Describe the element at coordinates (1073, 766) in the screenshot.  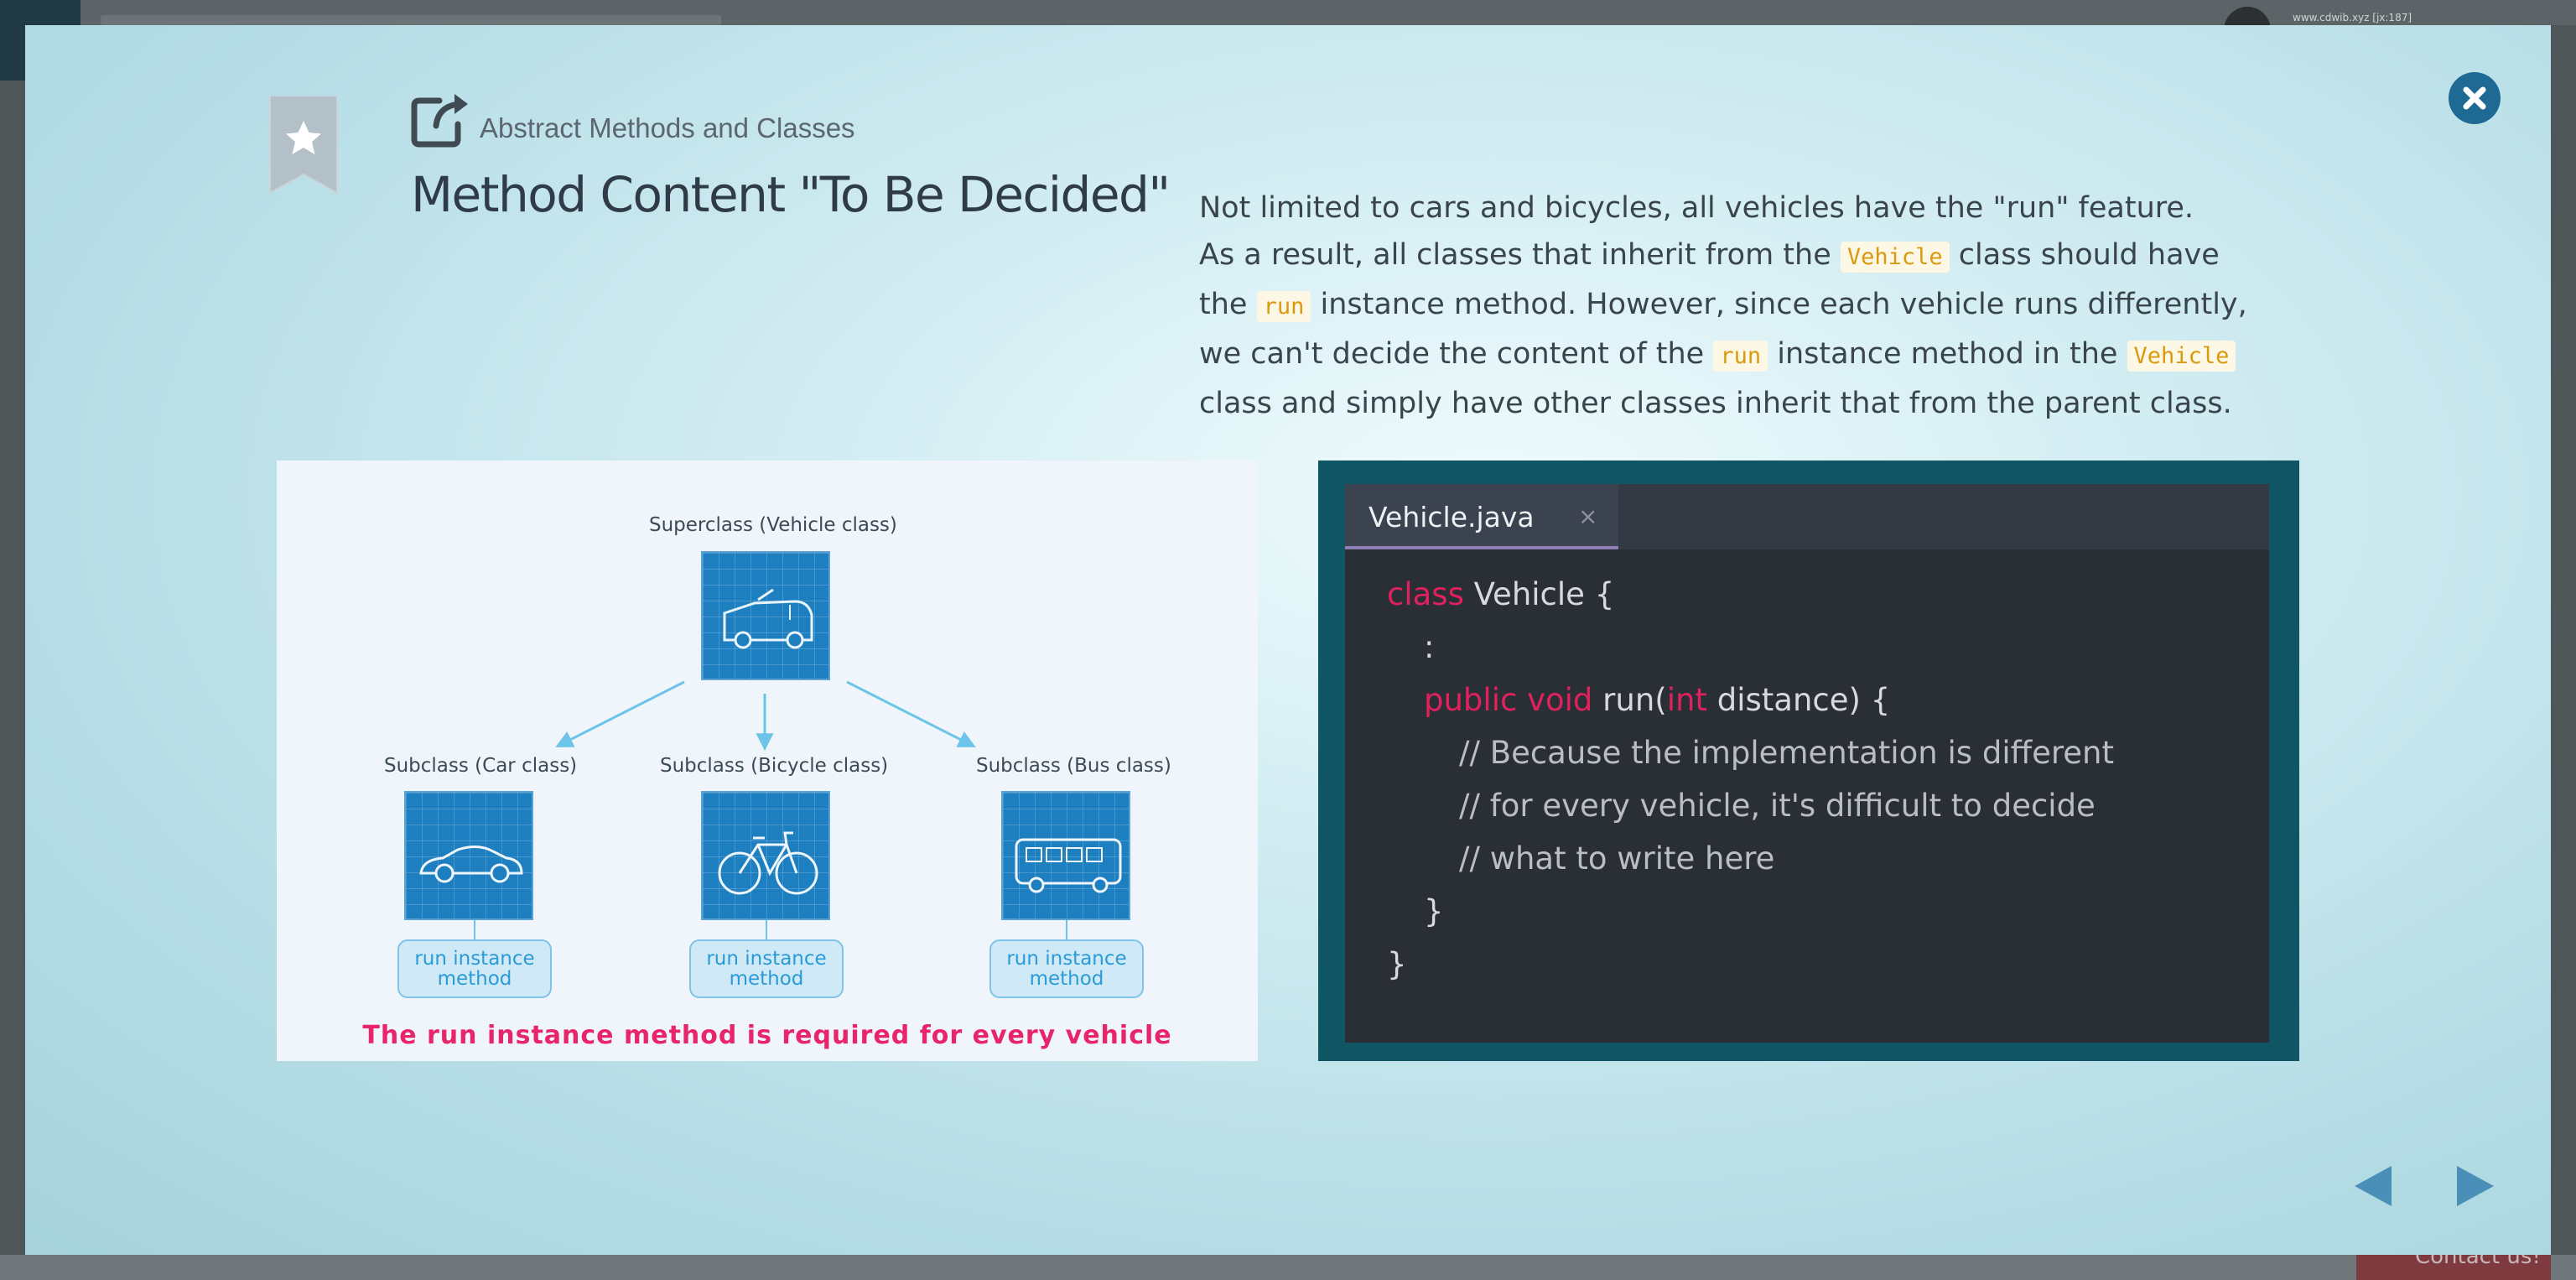
I see `subclass-label-bus: Subclass (Bus class)` at that location.